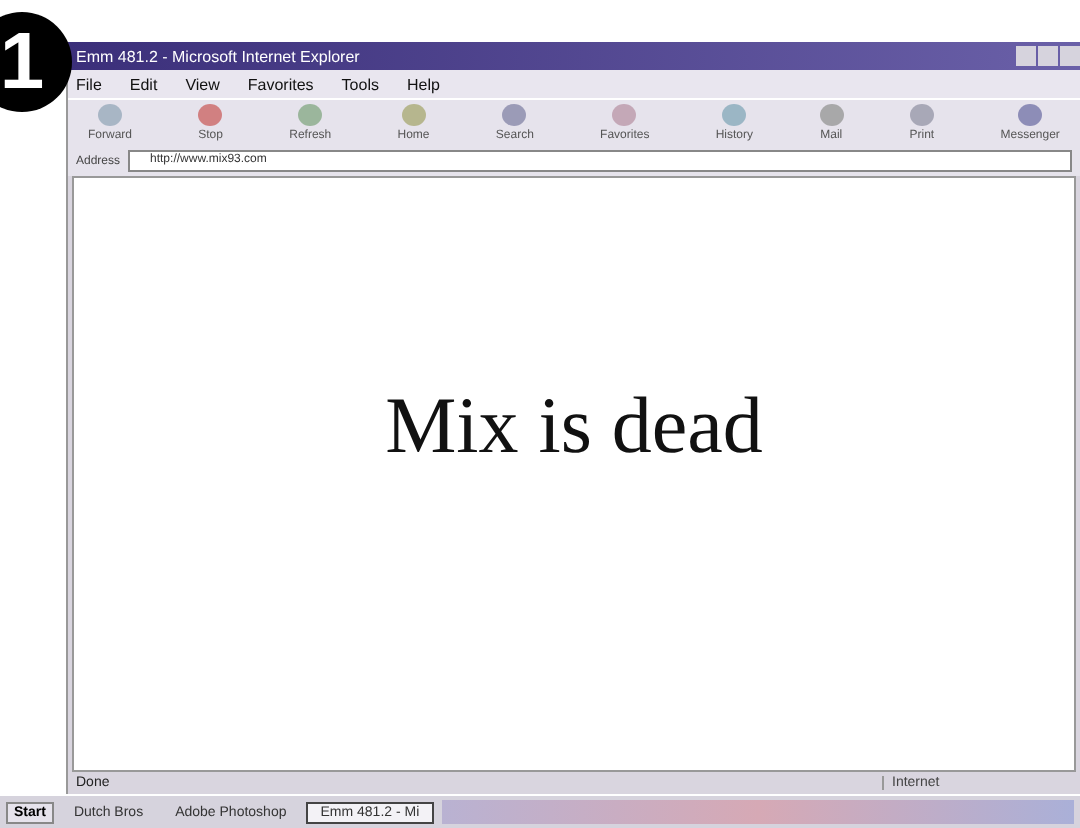 The image size is (1080, 828). What do you see at coordinates (574, 426) in the screenshot?
I see `headline: Mix is dead` at bounding box center [574, 426].